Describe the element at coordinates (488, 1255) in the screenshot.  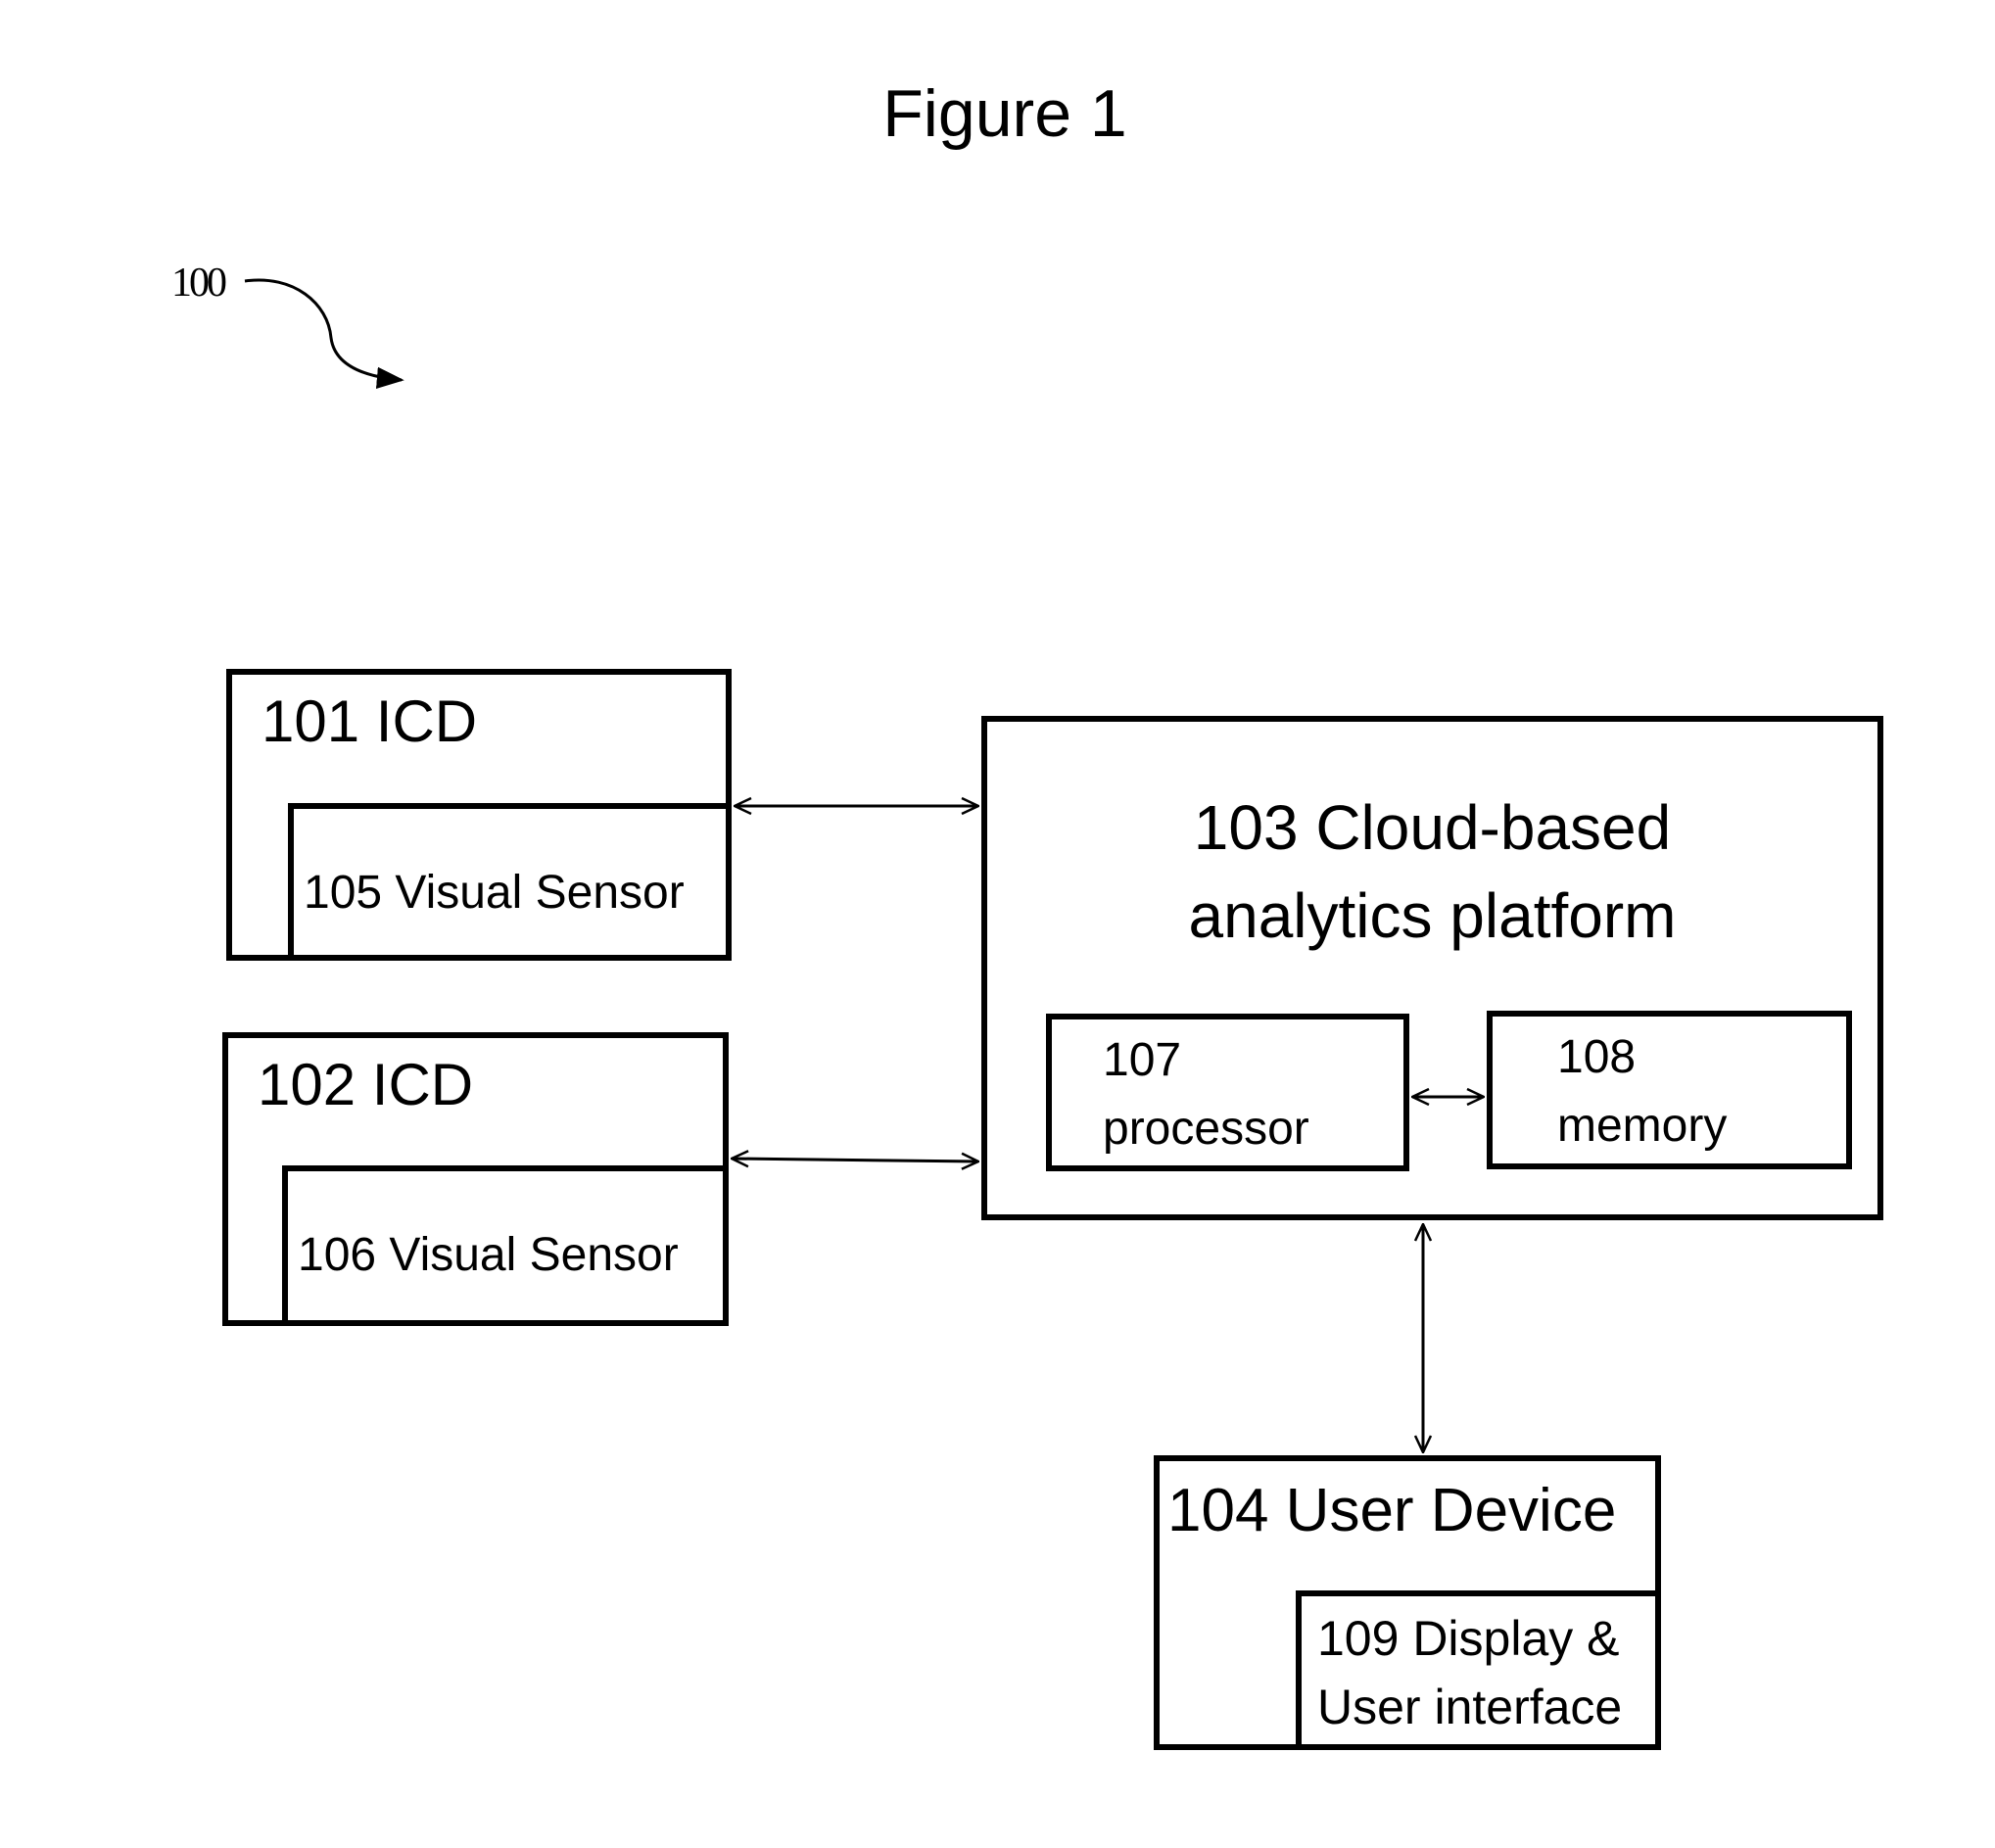
I see `visual-sensor-106-label: 106 Visual Sensor` at that location.